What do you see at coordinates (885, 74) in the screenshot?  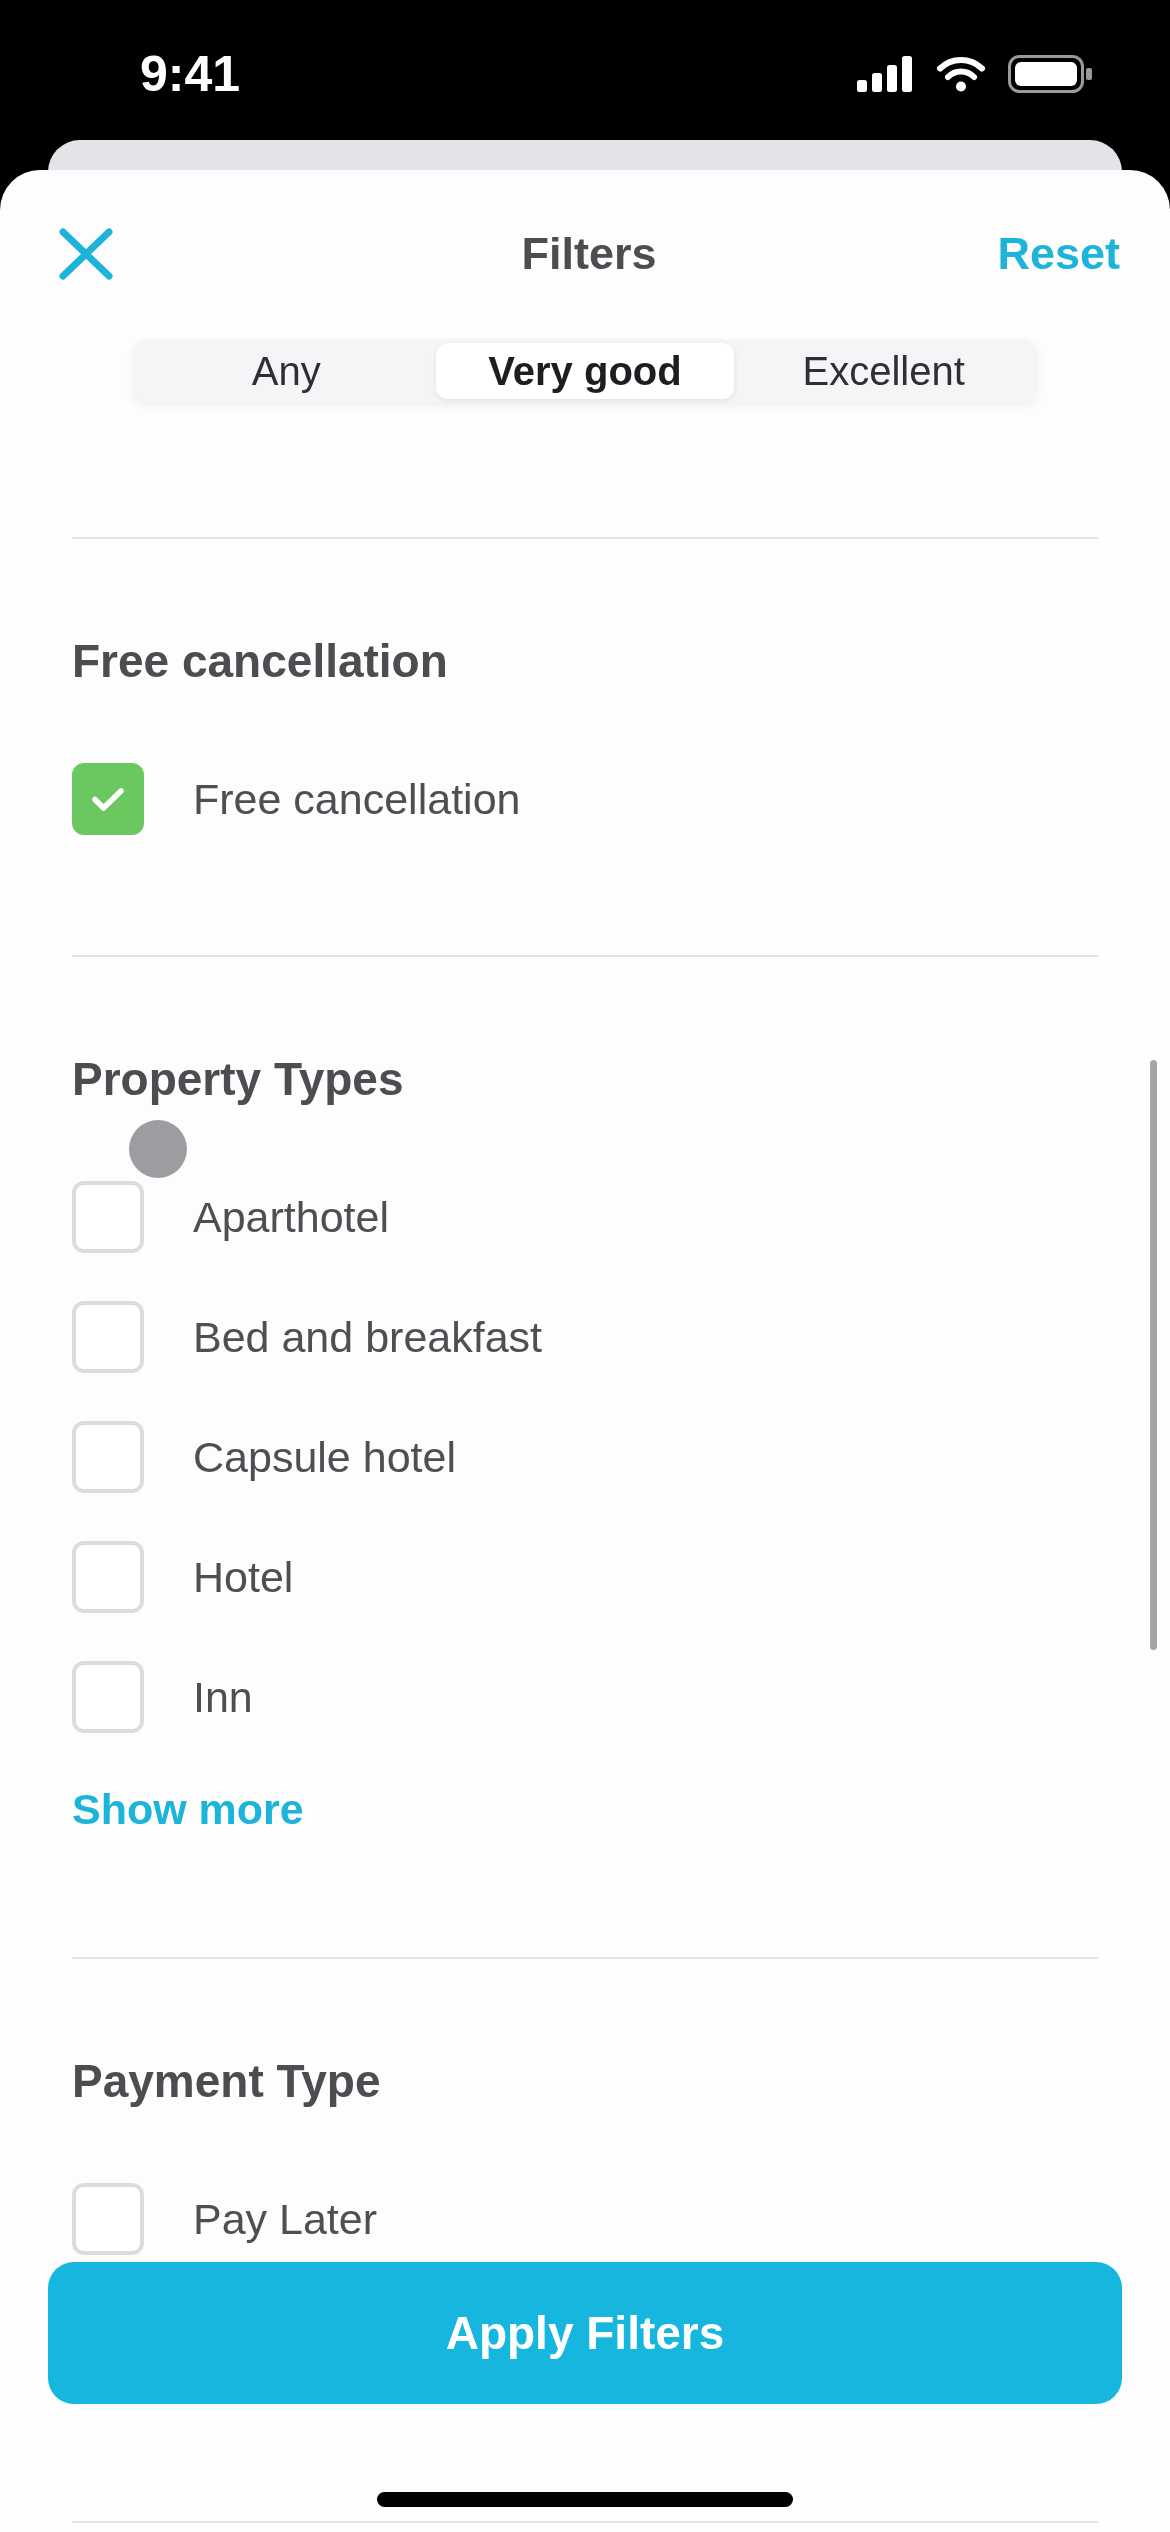 I see `signal-icon` at bounding box center [885, 74].